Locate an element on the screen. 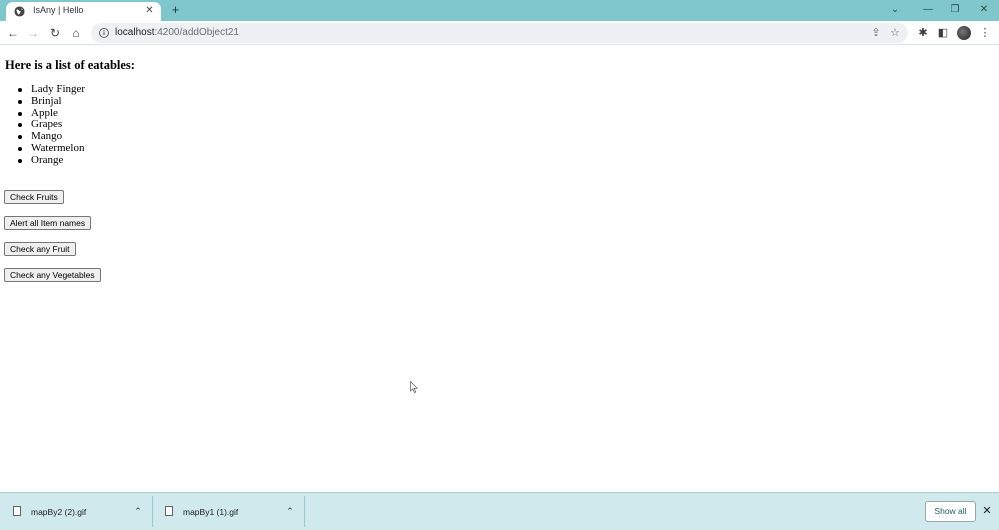 This screenshot has width=999, height=530. mouse-pointer-icon is located at coordinates (414, 387).